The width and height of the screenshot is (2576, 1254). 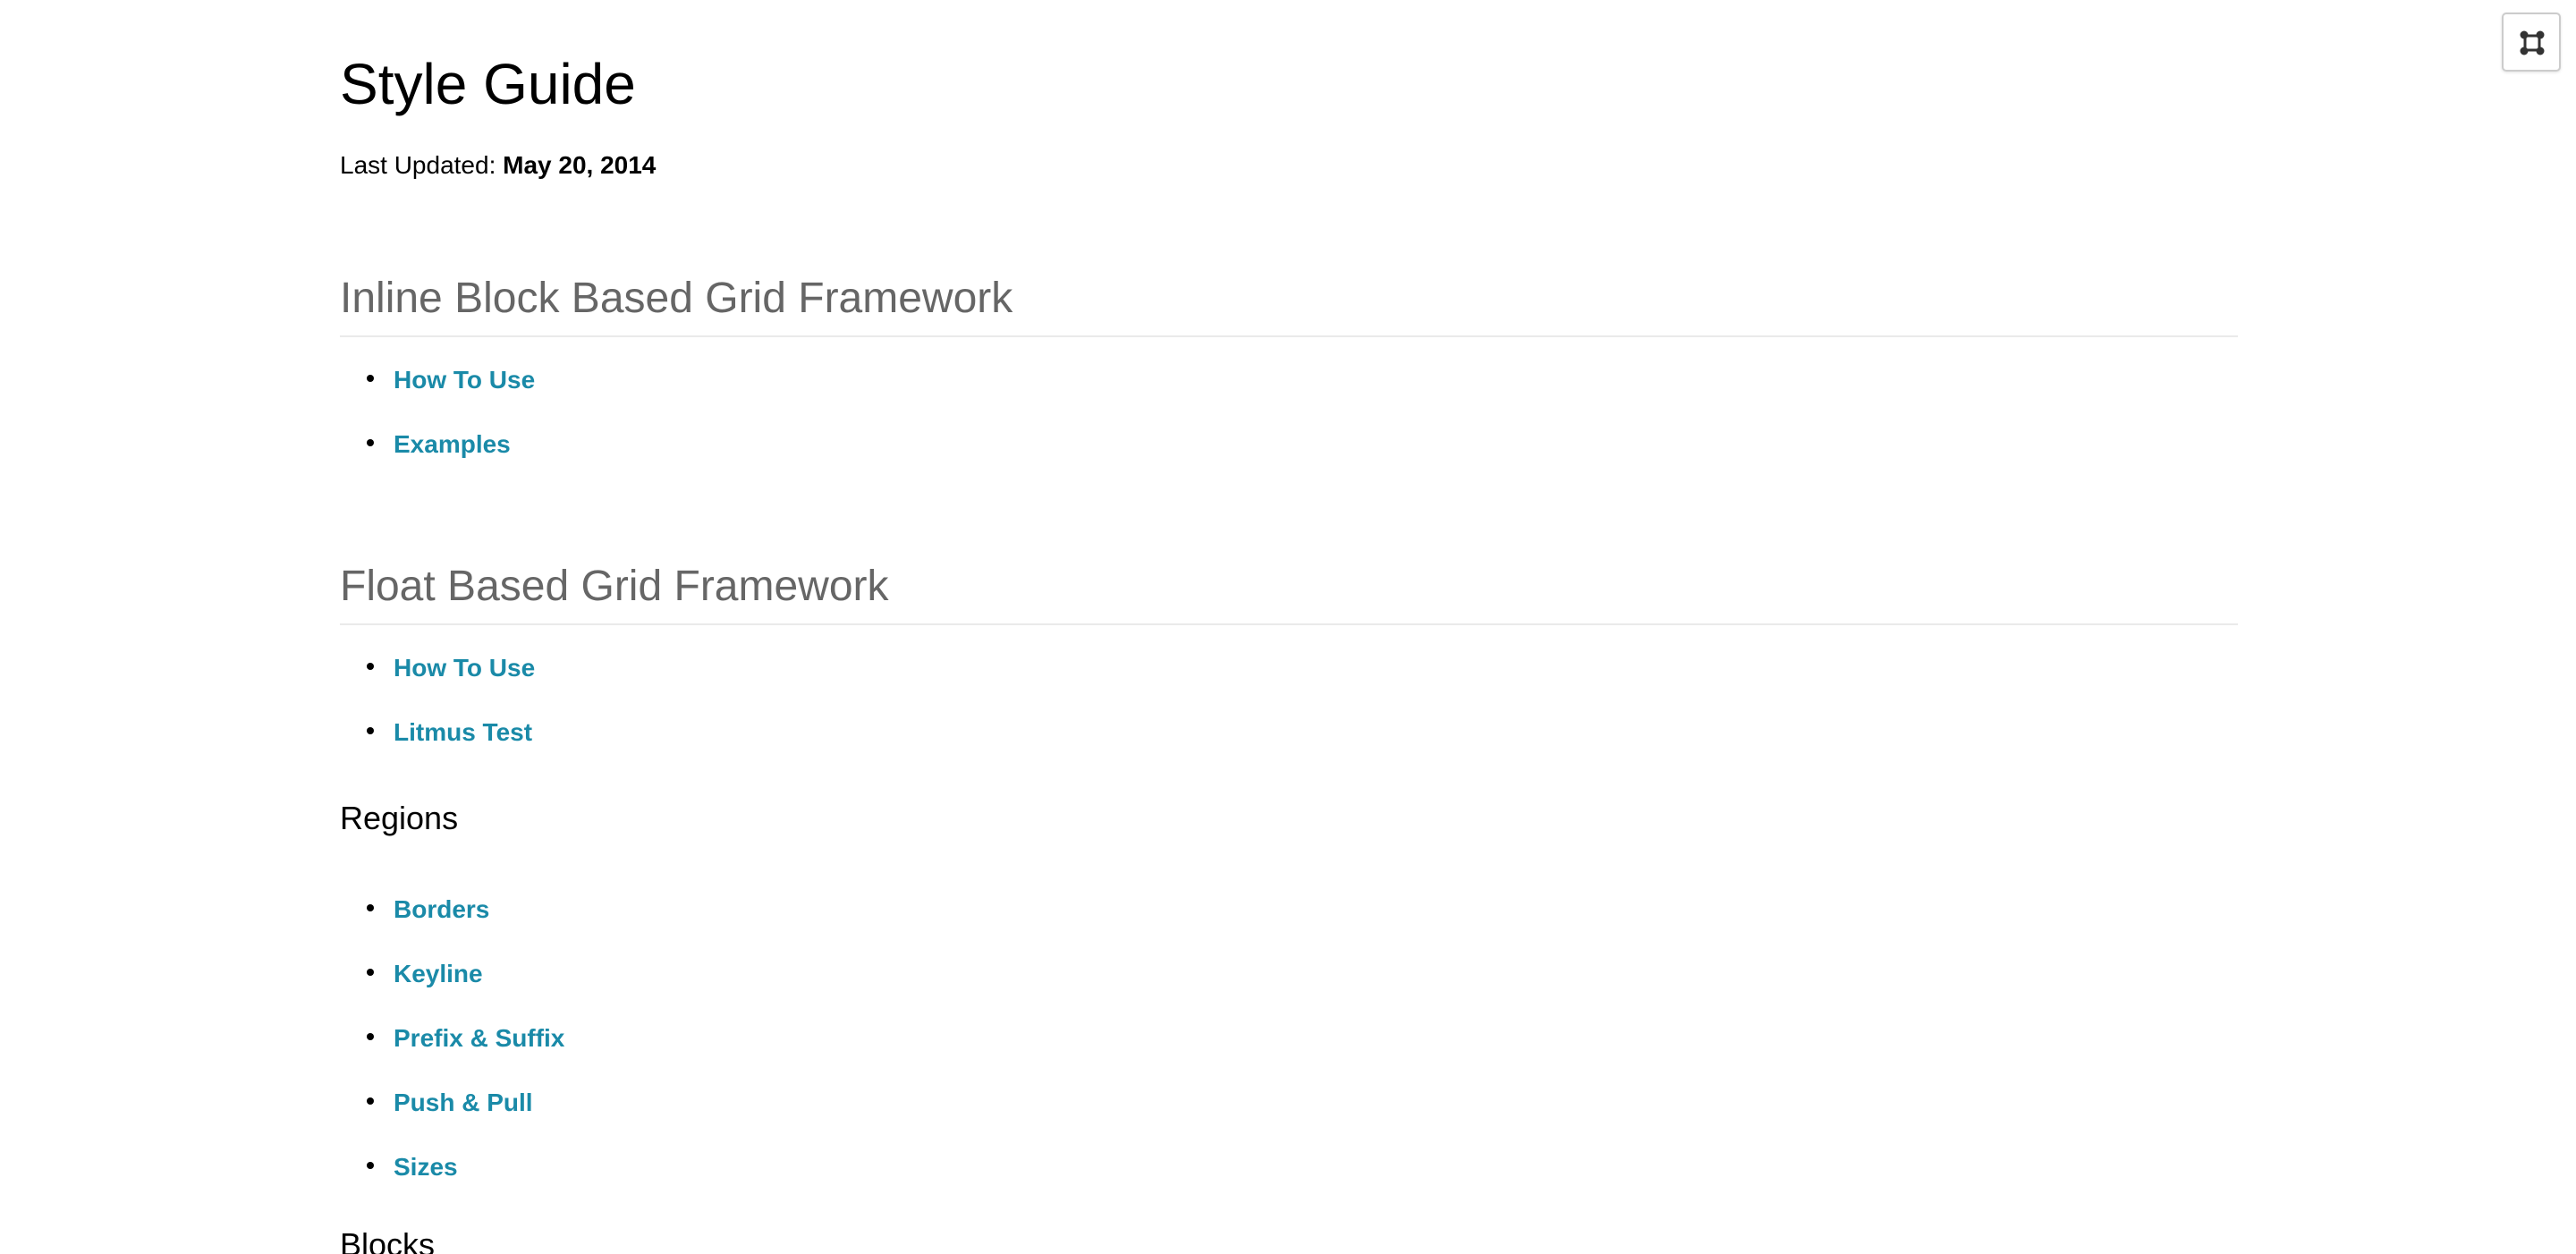 I want to click on subsection-title-blocks: Blocks, so click(x=388, y=1240).